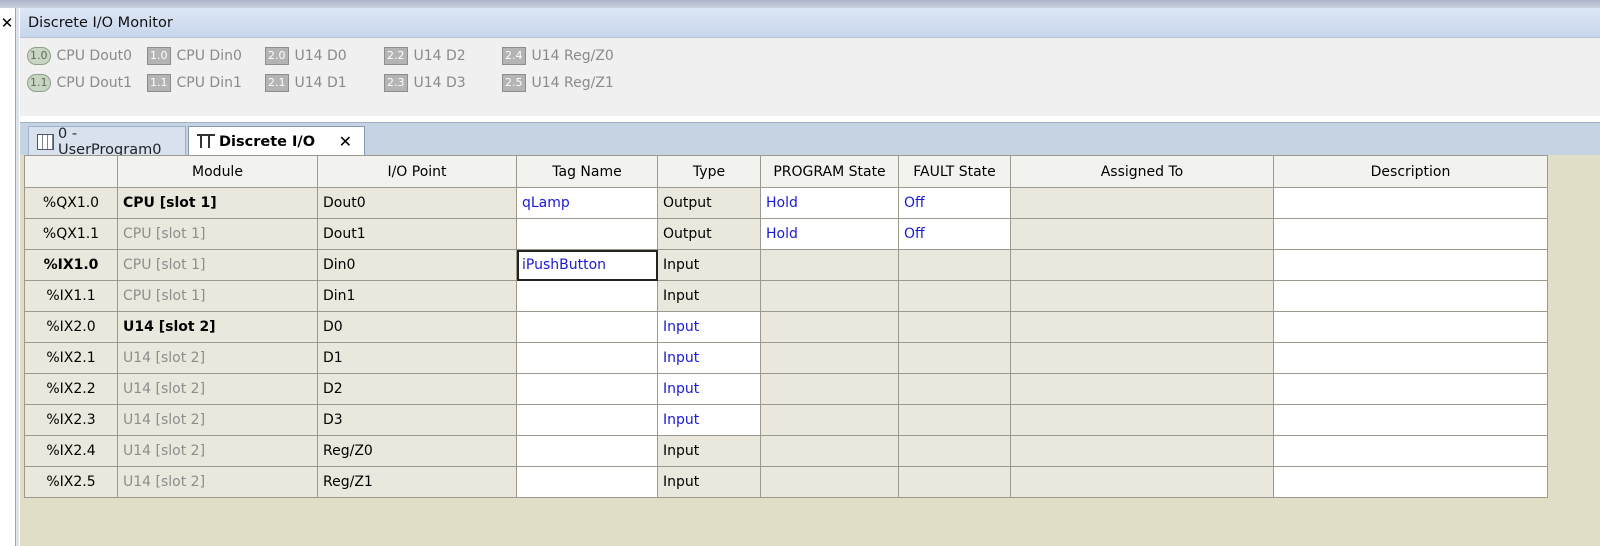 This screenshot has width=1600, height=546. I want to click on type-cell: Output, so click(709, 234).